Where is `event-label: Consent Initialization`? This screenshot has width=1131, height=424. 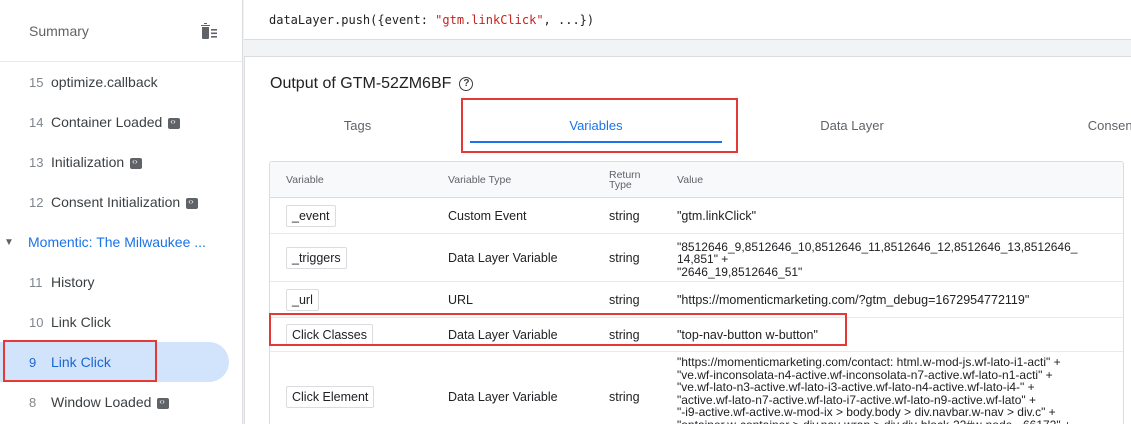
event-label: Consent Initialization is located at coordinates (116, 202).